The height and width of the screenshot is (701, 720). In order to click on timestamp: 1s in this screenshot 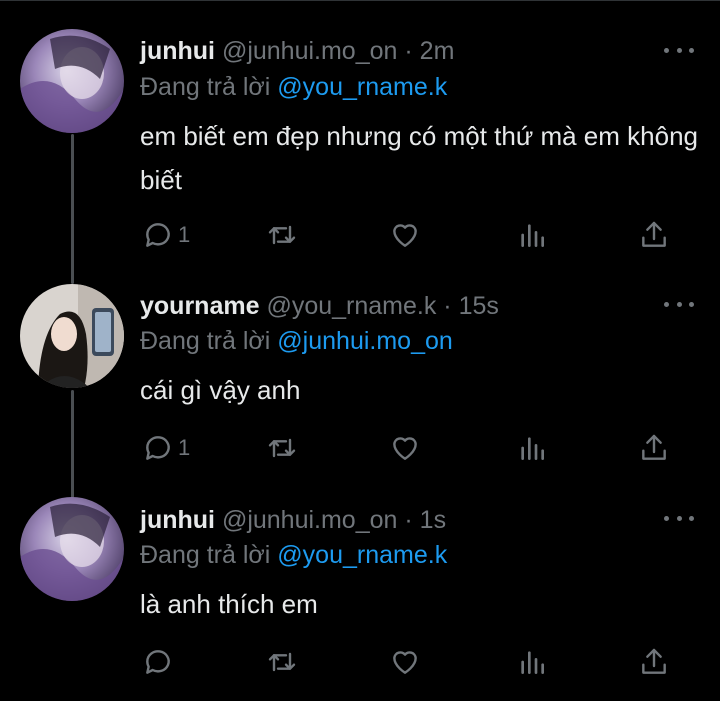, I will do `click(433, 520)`.